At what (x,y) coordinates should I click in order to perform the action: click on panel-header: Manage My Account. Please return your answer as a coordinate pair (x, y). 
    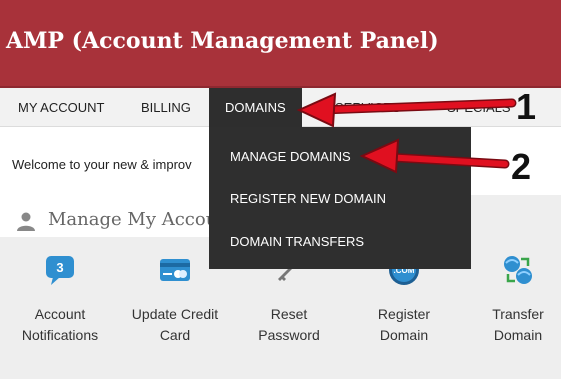
    Looking at the image, I should click on (120, 216).